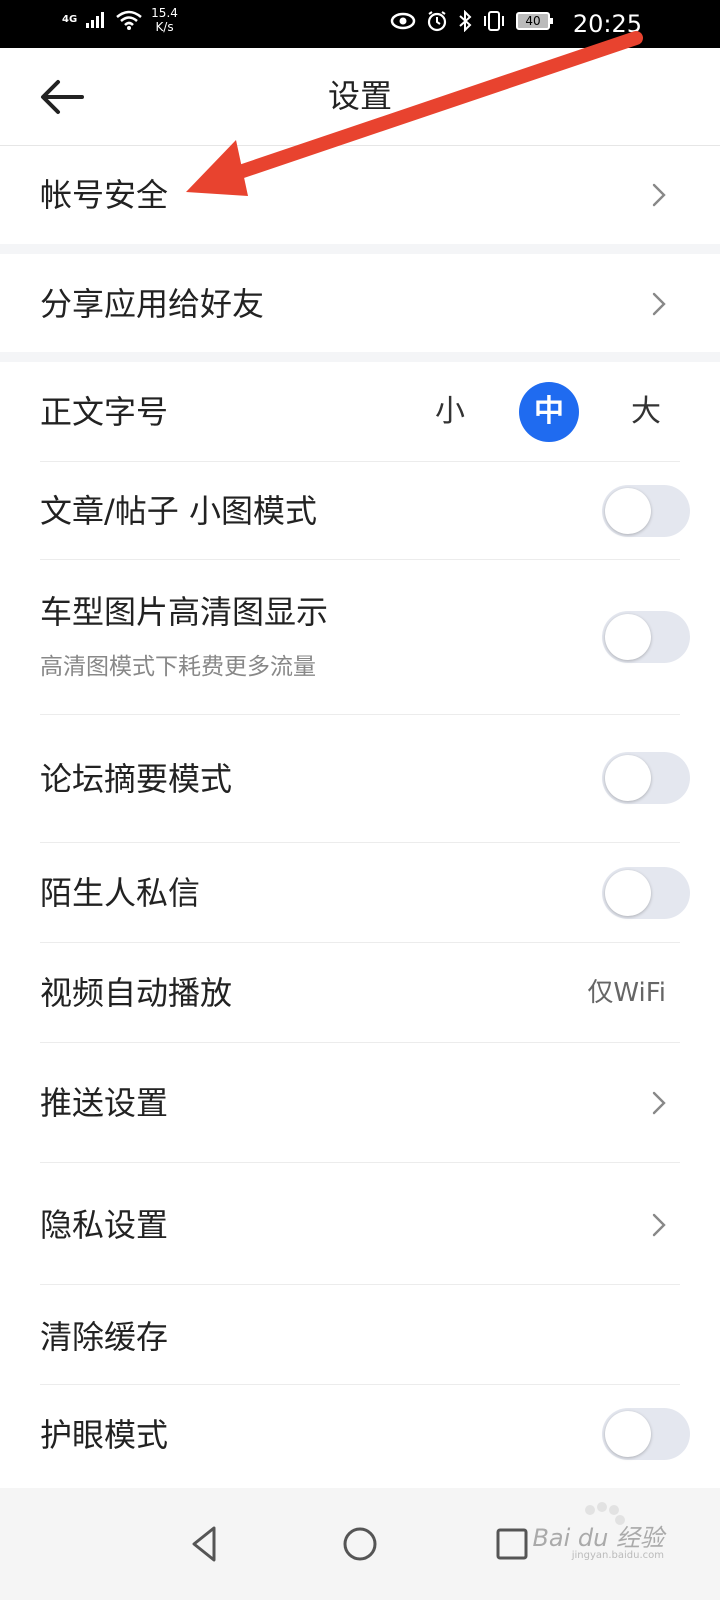  I want to click on bluetooth-icon, so click(465, 21).